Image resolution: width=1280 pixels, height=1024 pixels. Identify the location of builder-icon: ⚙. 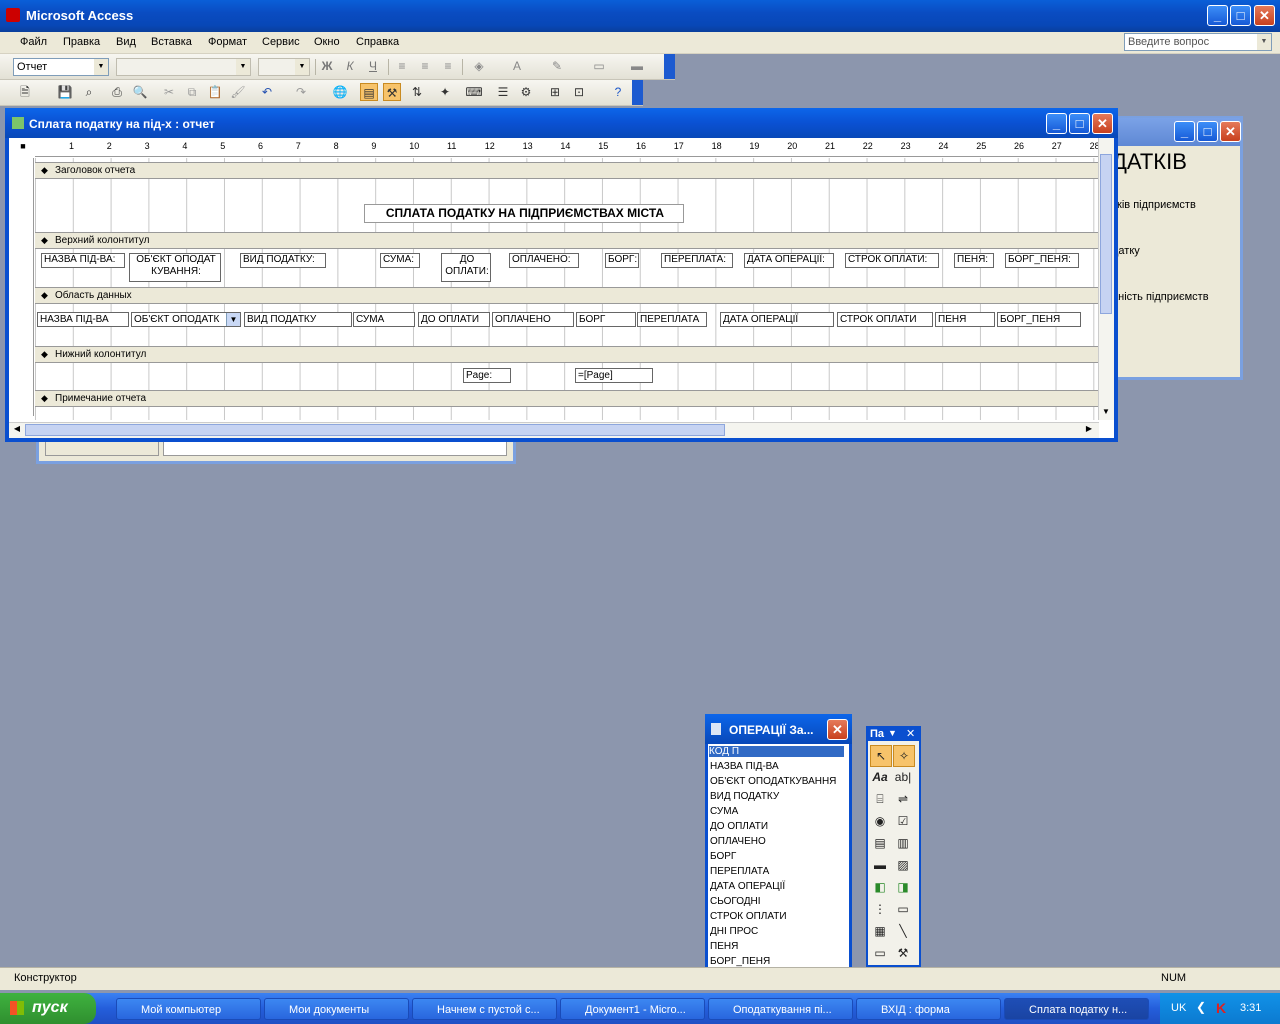
(526, 92).